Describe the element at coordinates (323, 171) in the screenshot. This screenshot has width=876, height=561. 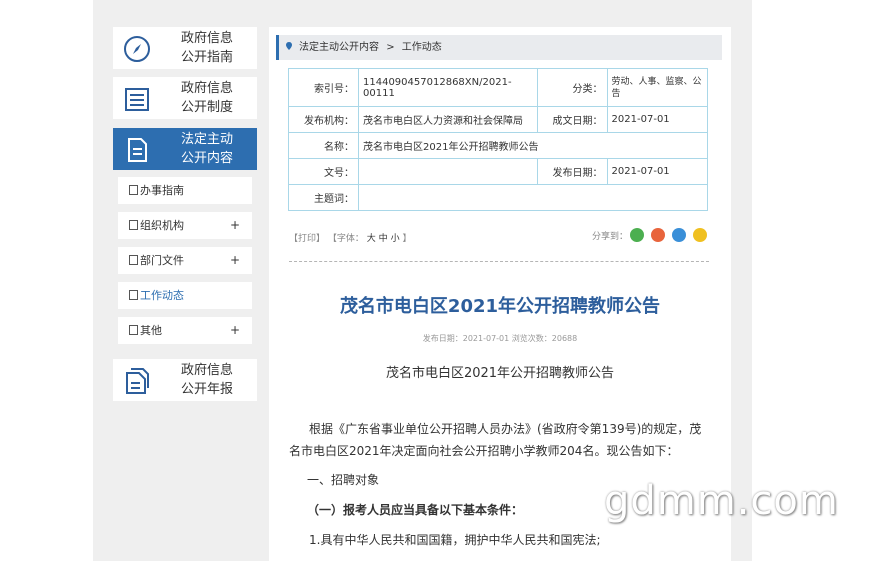
I see `doc-number-label: 文号：` at that location.